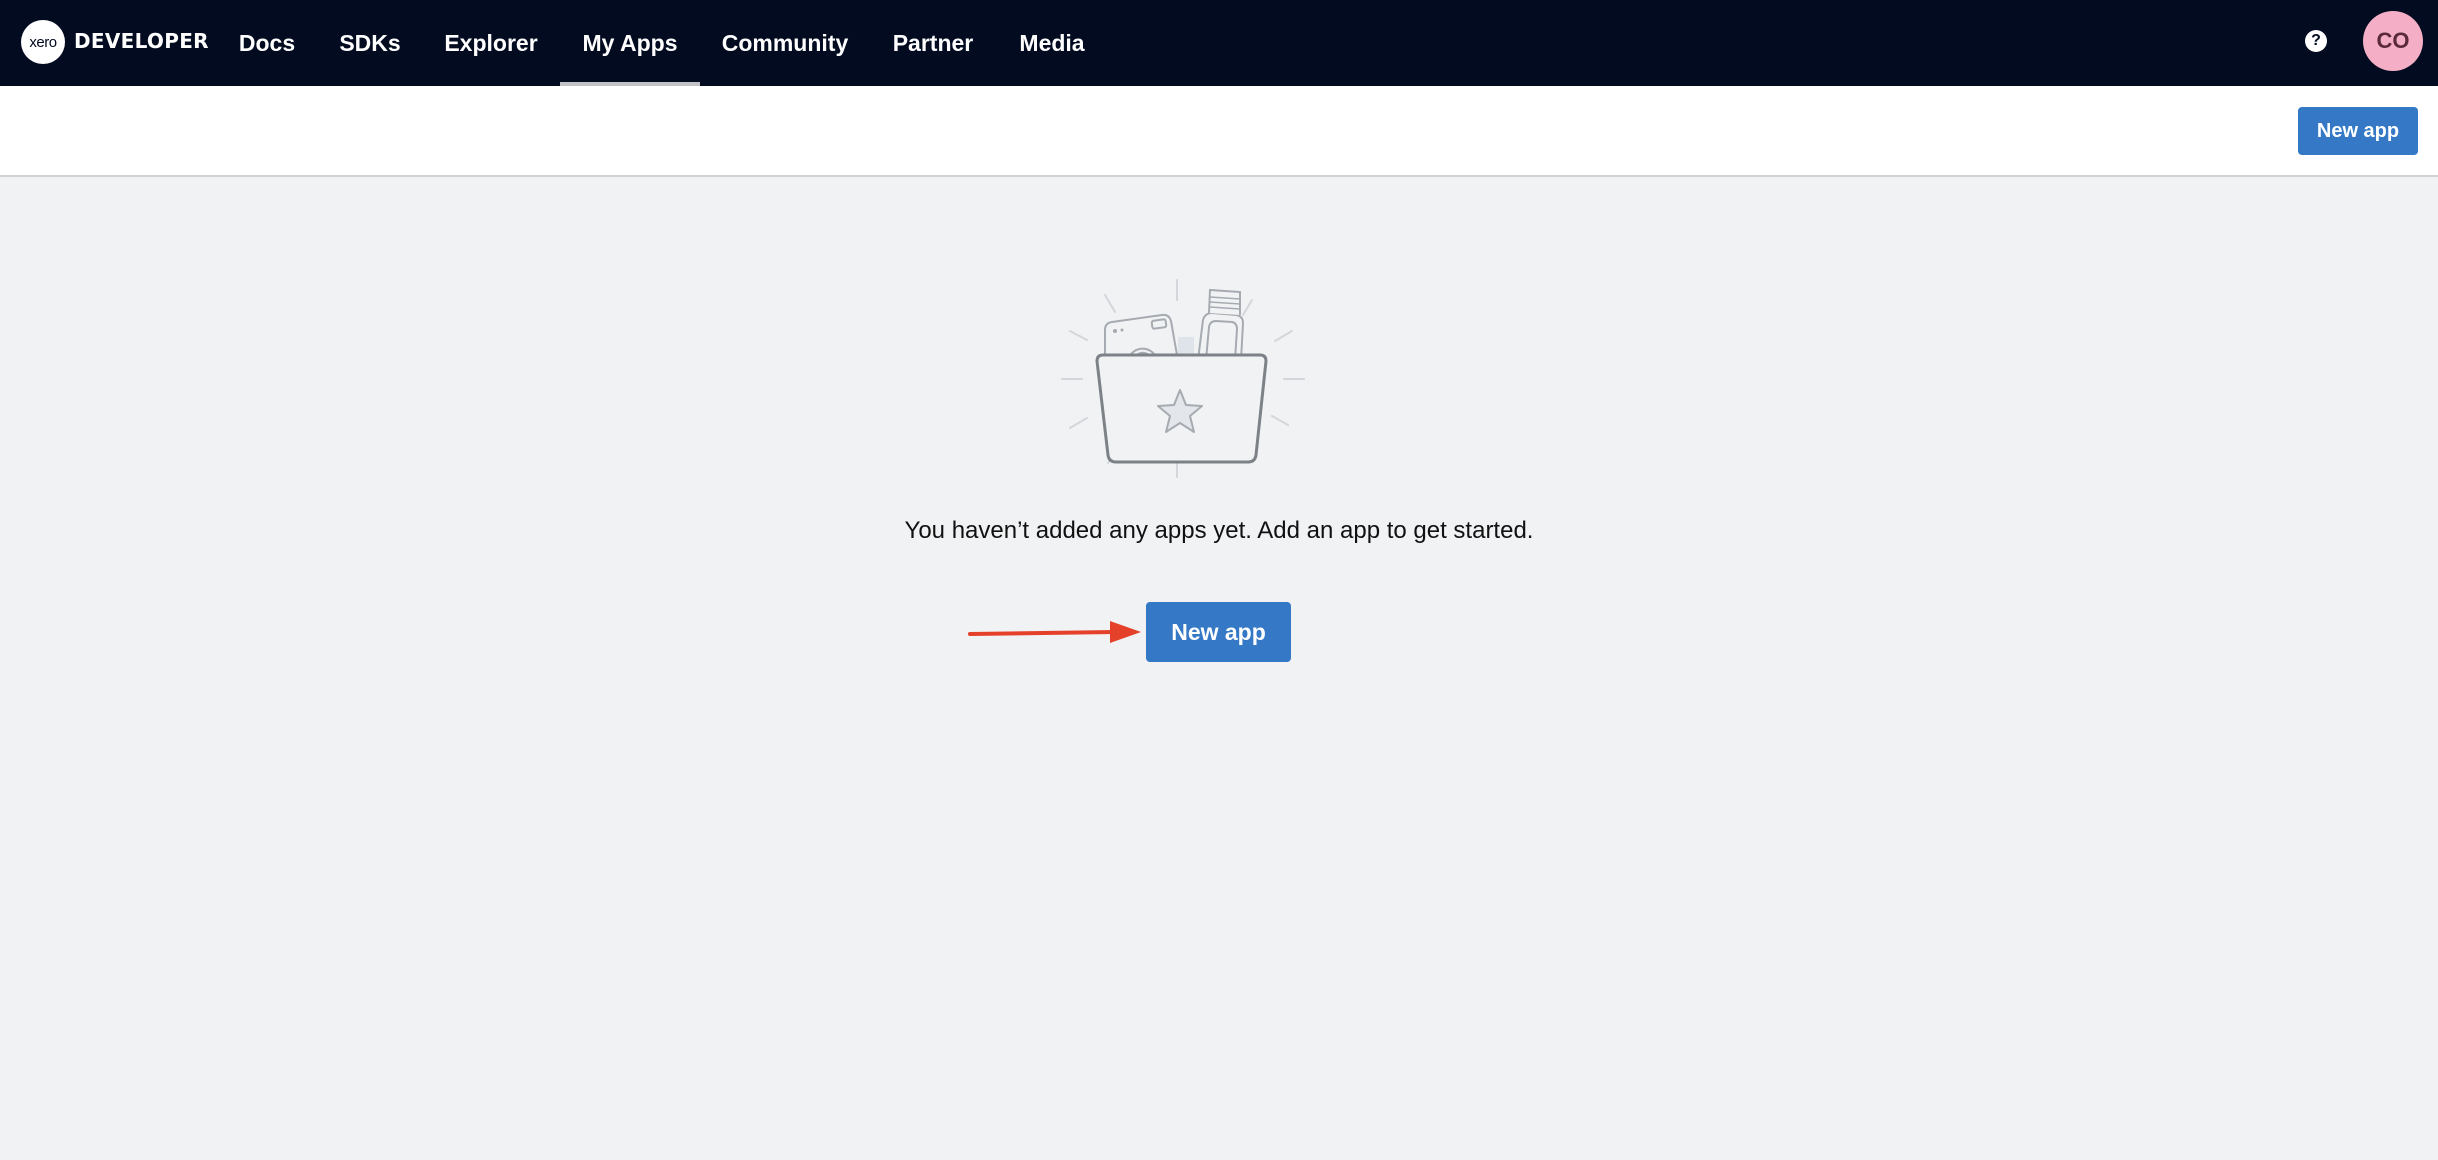 Image resolution: width=2438 pixels, height=1160 pixels. I want to click on user-avatar: CO, so click(2393, 41).